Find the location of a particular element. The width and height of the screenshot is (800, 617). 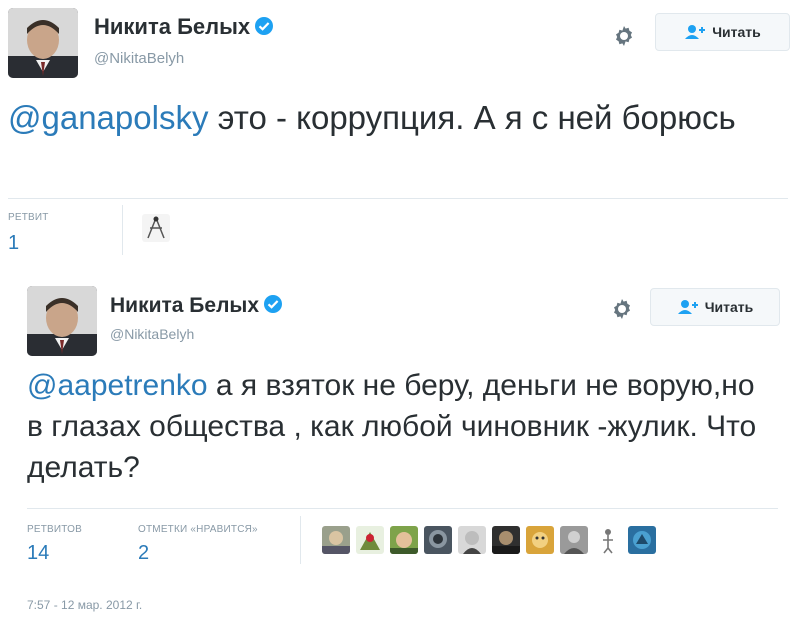

retweets-count: 1 is located at coordinates (13, 243).